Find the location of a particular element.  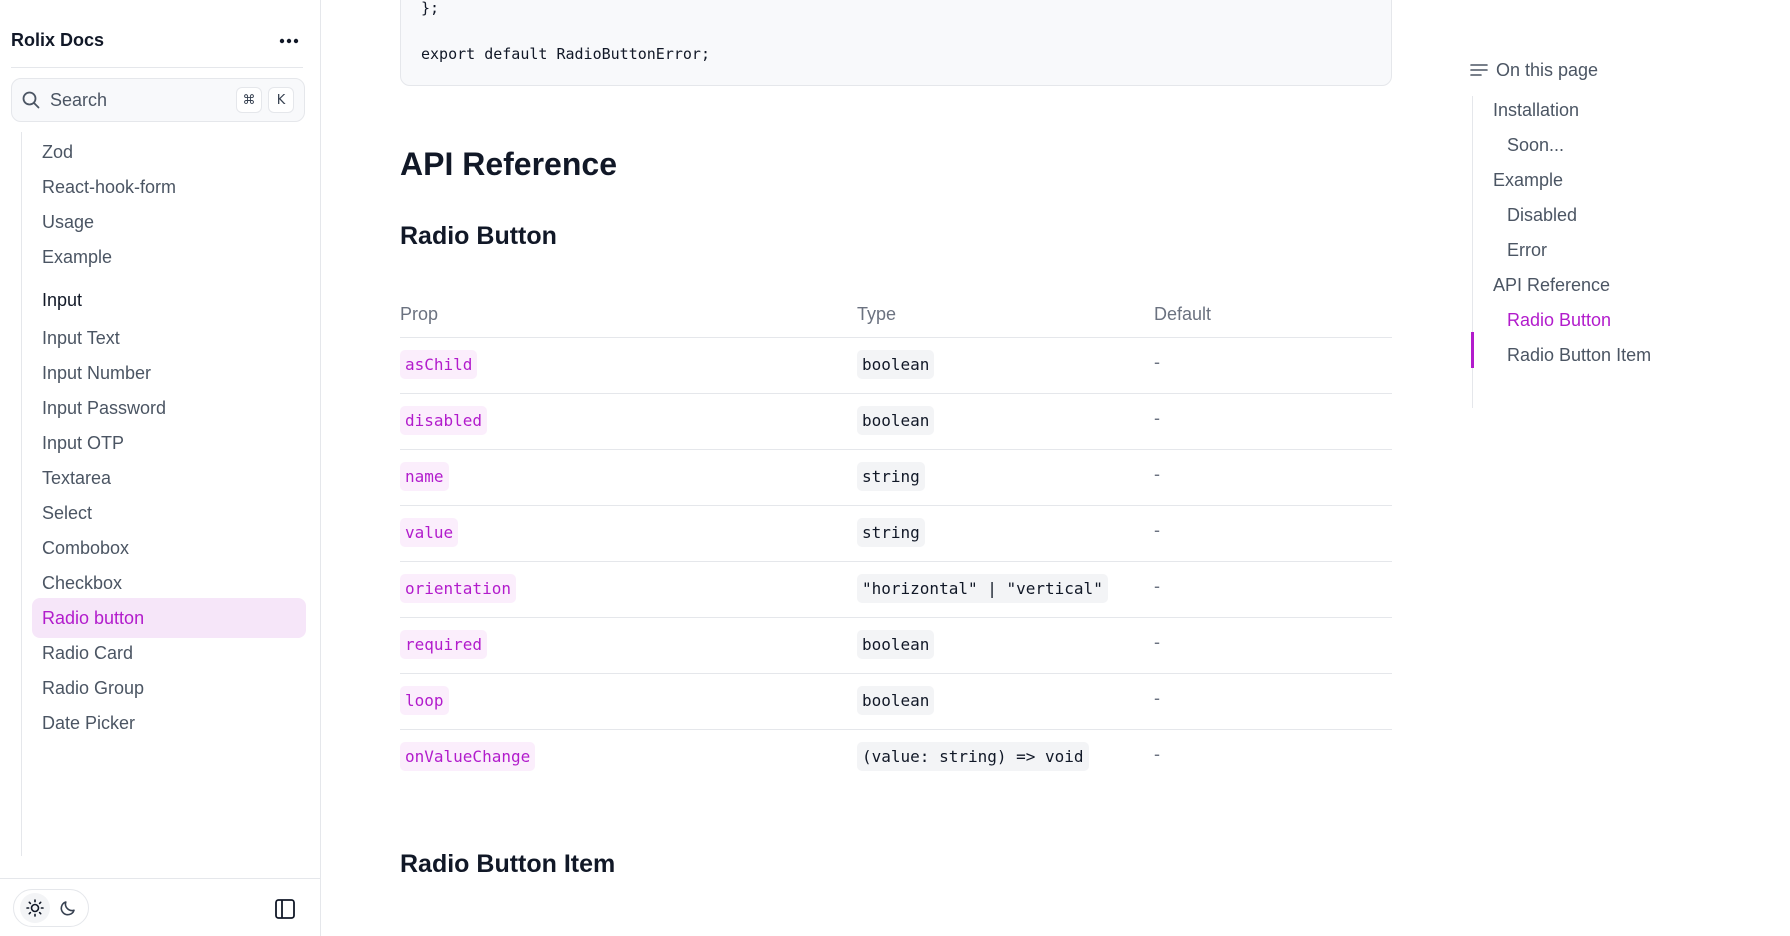

prop-name: asChild is located at coordinates (439, 364).